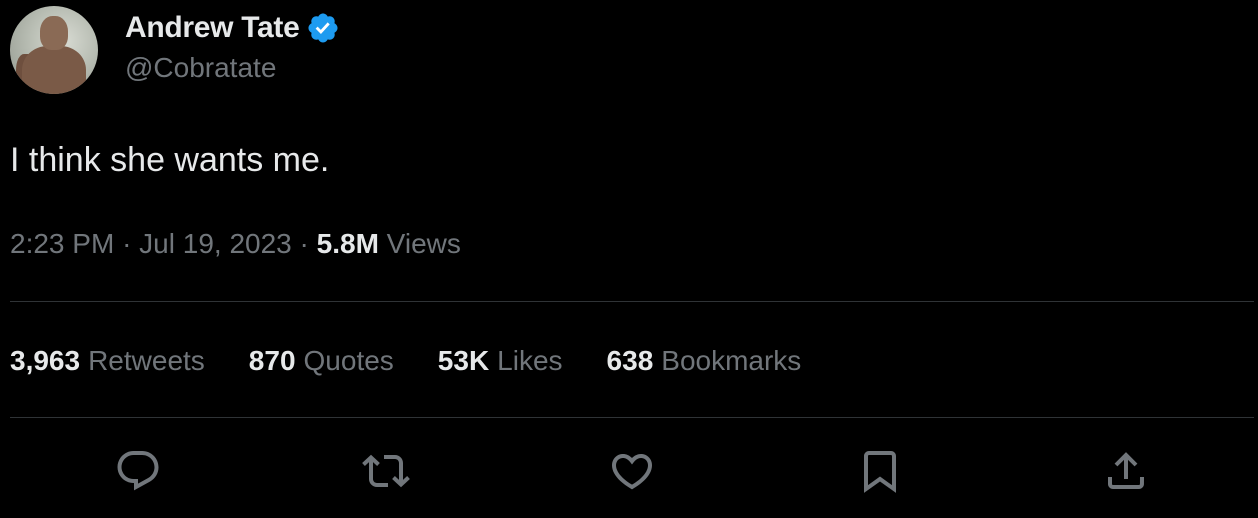 The height and width of the screenshot is (518, 1258). I want to click on share-icon, so click(1126, 470).